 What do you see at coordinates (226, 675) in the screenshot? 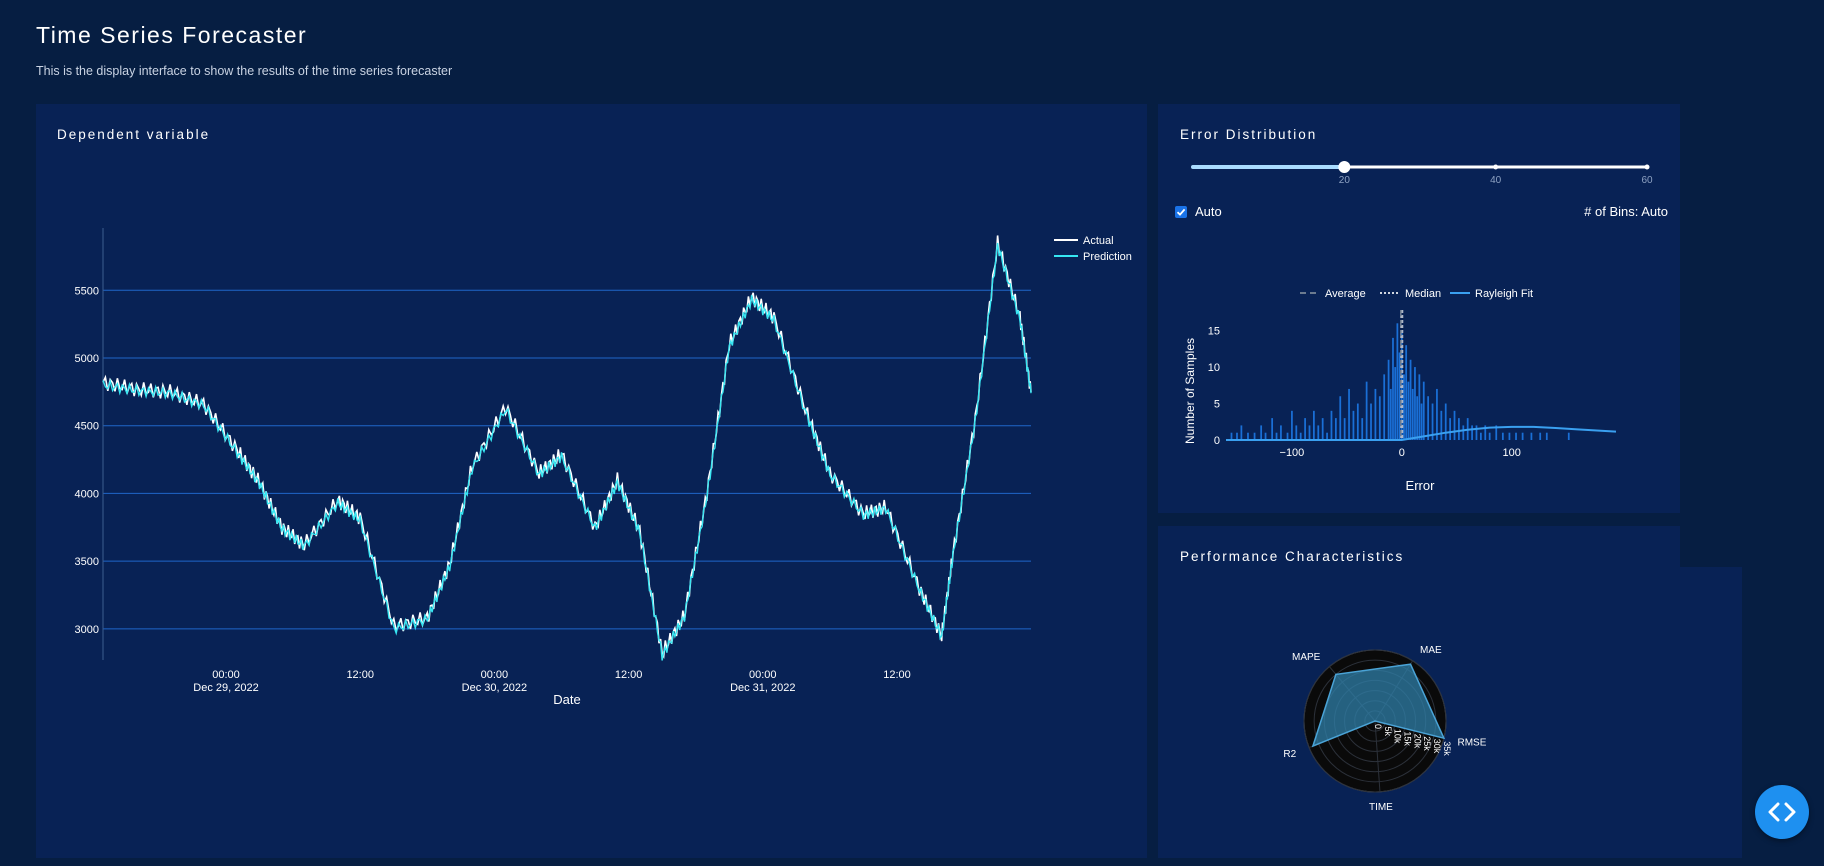
I see `x-tick-label: 00:00` at bounding box center [226, 675].